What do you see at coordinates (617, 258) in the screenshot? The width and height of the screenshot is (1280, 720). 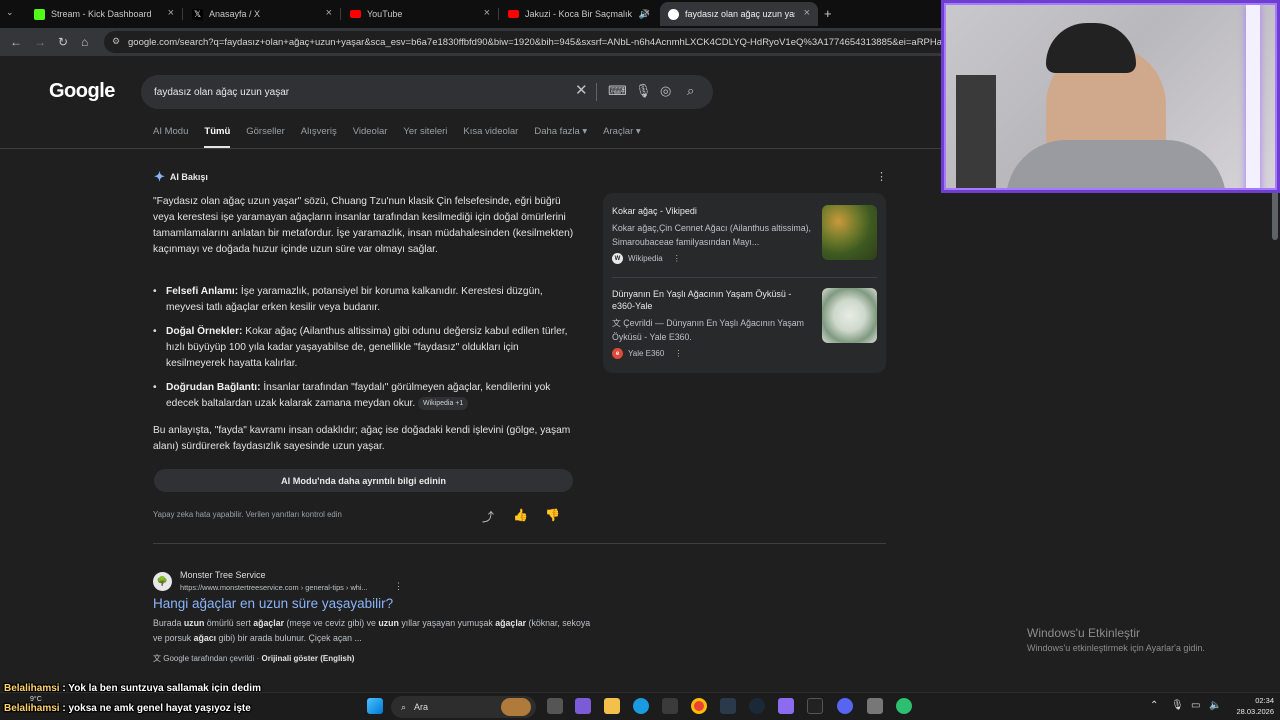 I see `wikipedia-icon: W` at bounding box center [617, 258].